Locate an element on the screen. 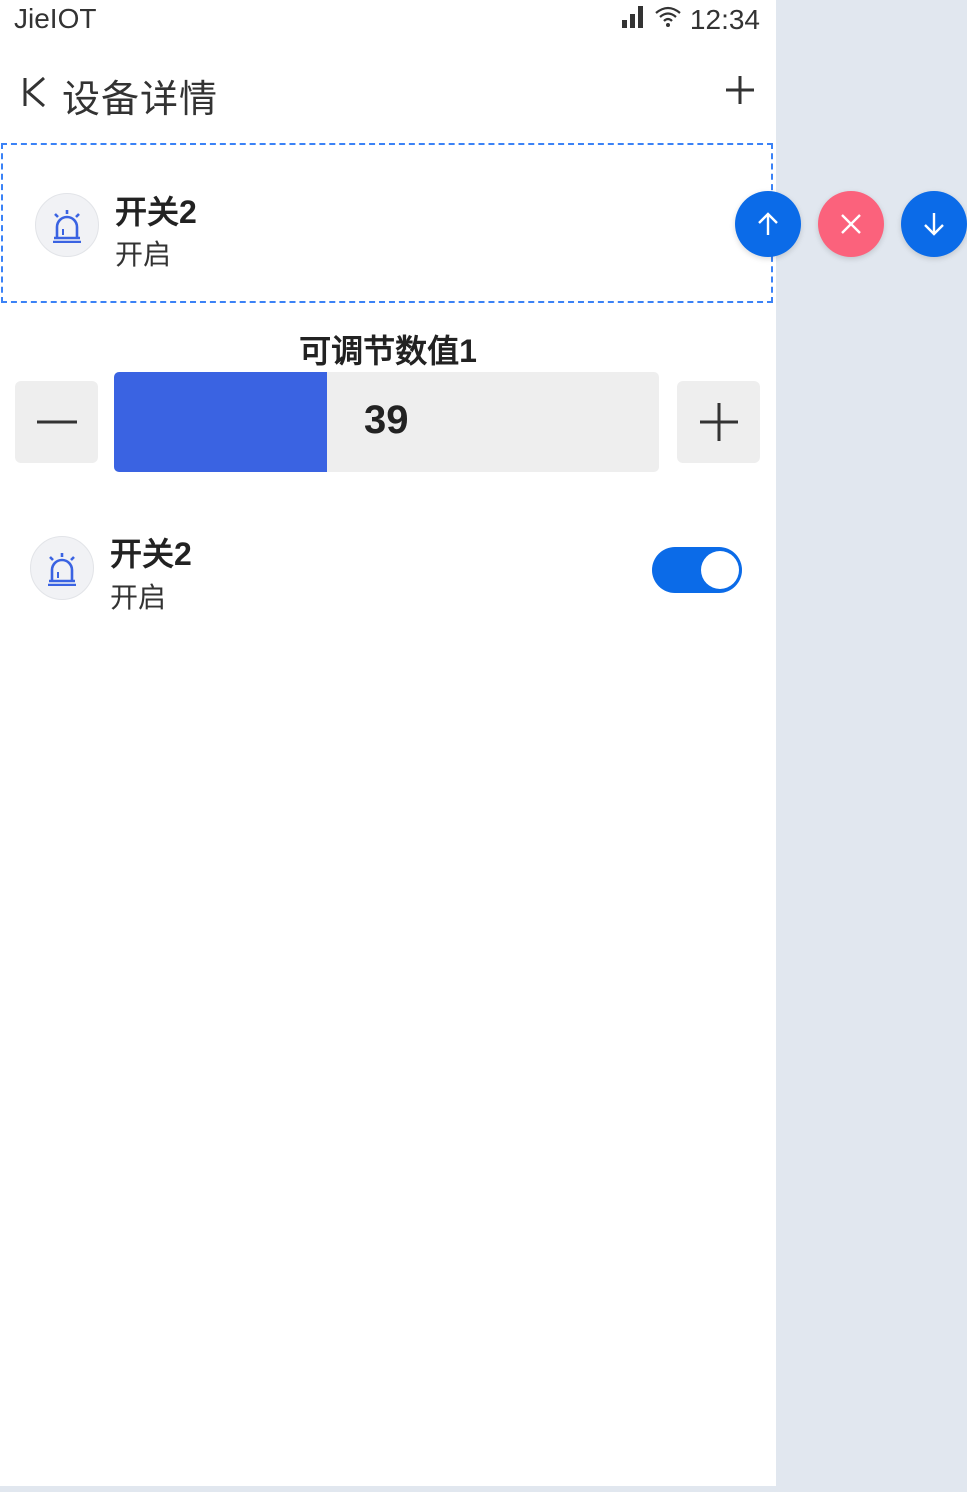  slider-label: 可调节数值1 is located at coordinates (388, 351).